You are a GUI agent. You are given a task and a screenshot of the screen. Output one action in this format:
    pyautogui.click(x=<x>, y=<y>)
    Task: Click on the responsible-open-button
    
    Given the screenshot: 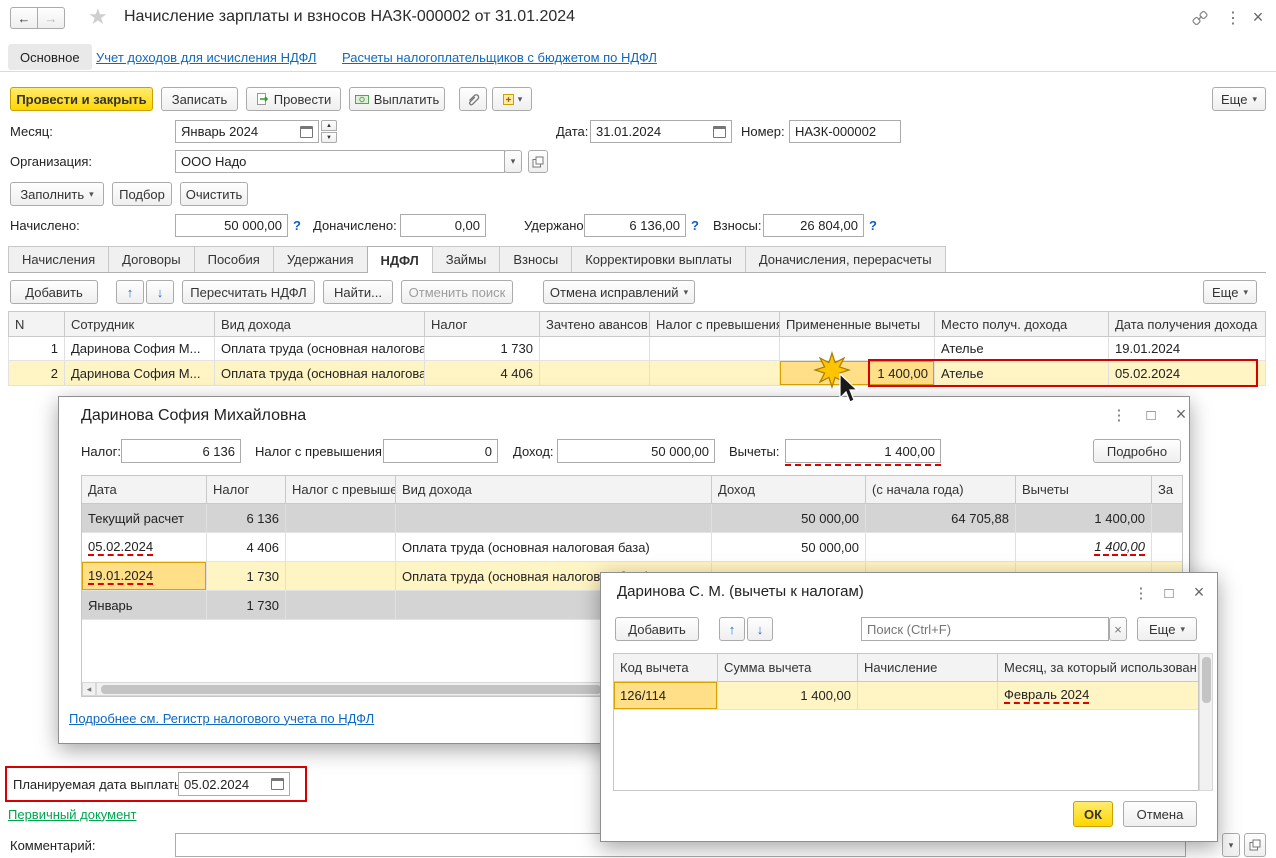 What is the action you would take?
    pyautogui.click(x=1255, y=845)
    